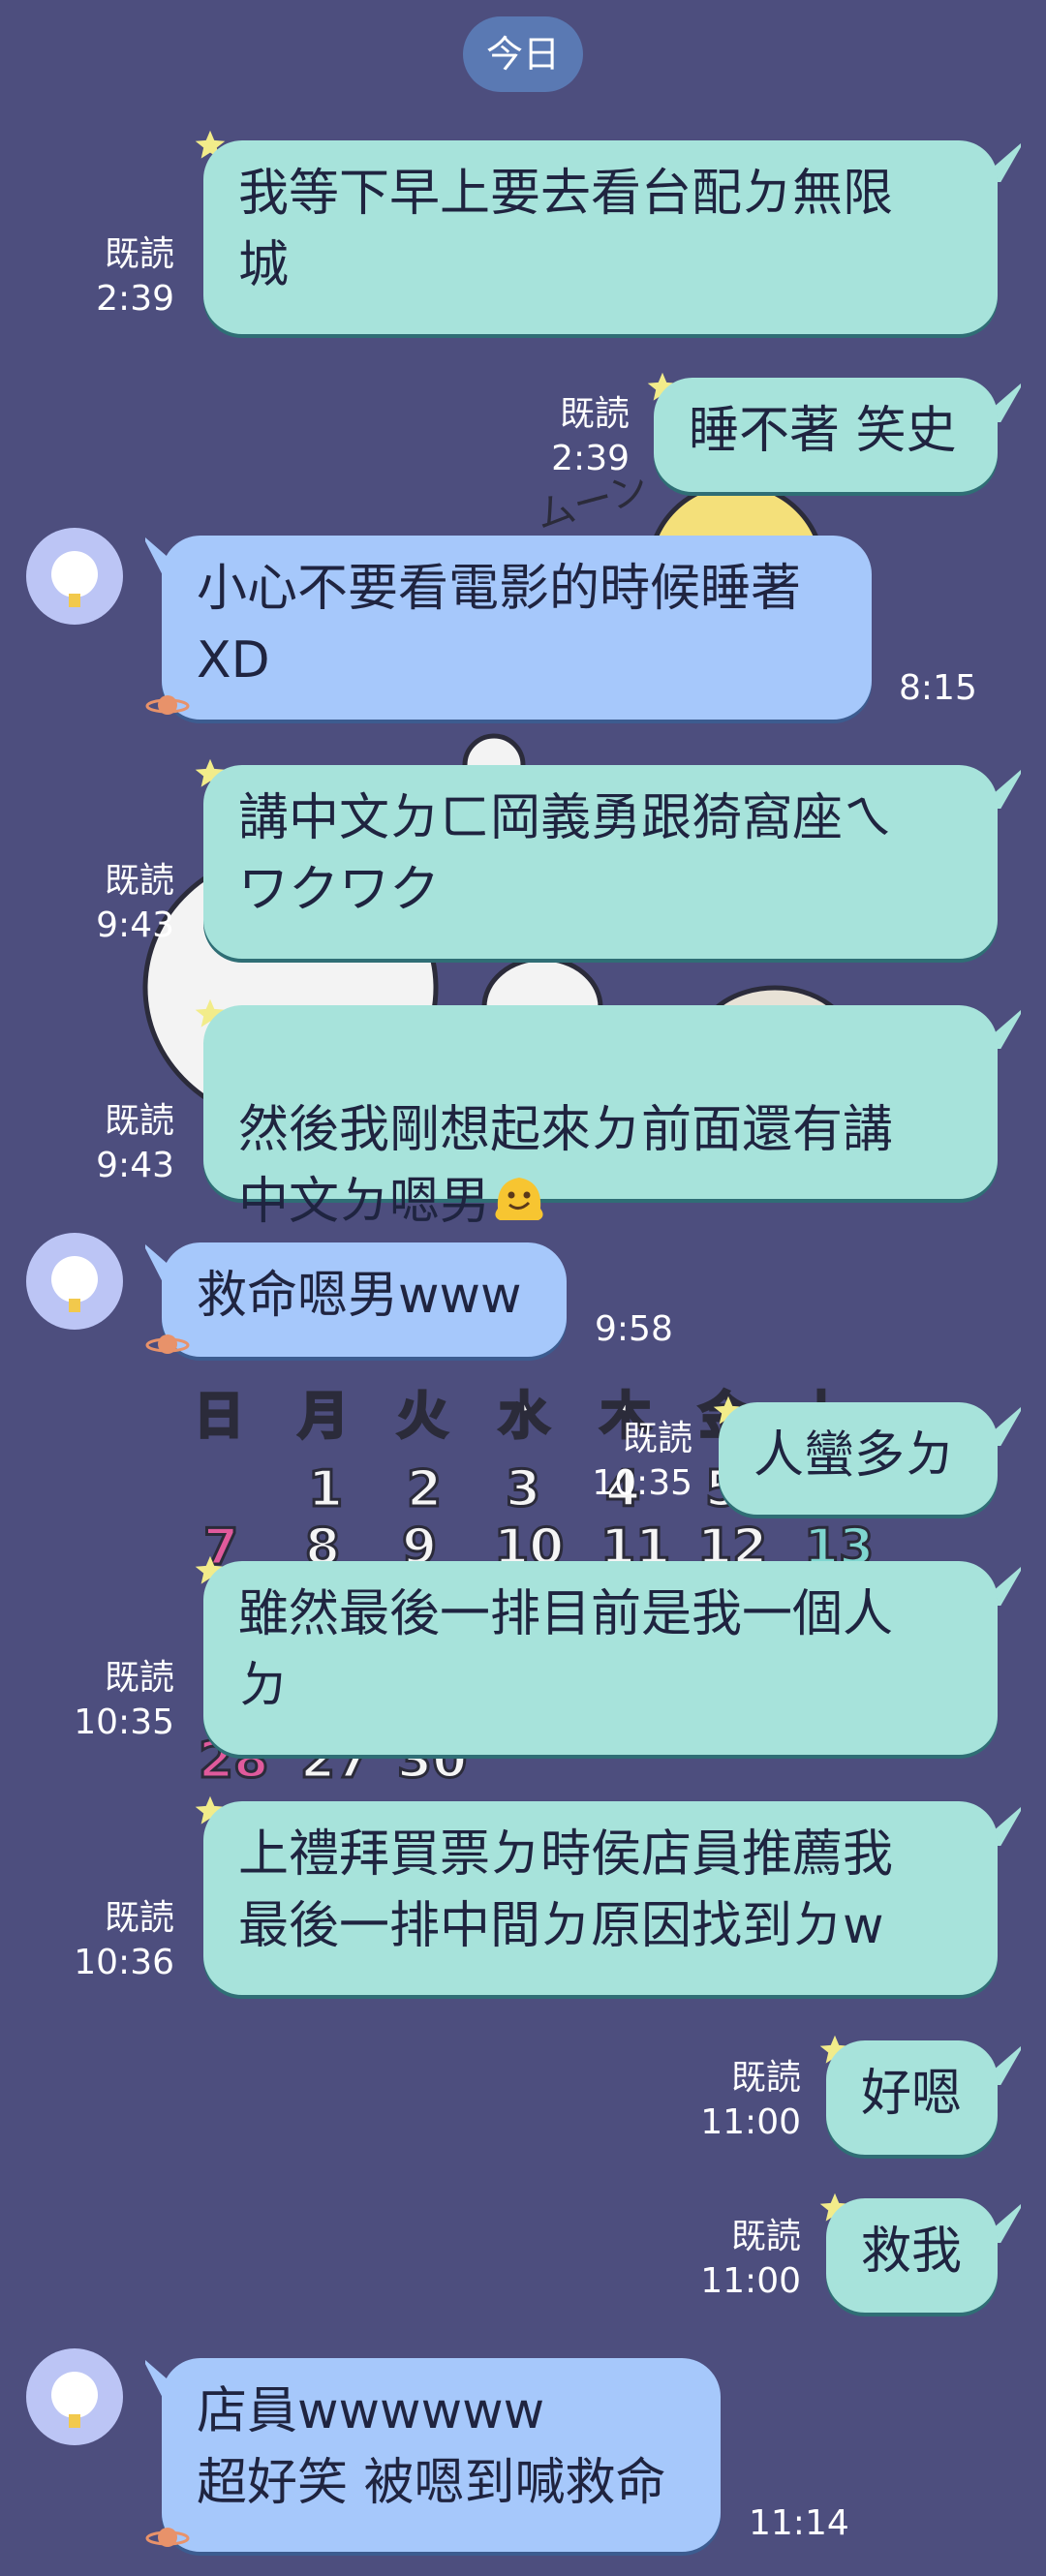 The width and height of the screenshot is (1046, 2576). What do you see at coordinates (422, 1417) in the screenshot?
I see `calendar-weekday: 火` at bounding box center [422, 1417].